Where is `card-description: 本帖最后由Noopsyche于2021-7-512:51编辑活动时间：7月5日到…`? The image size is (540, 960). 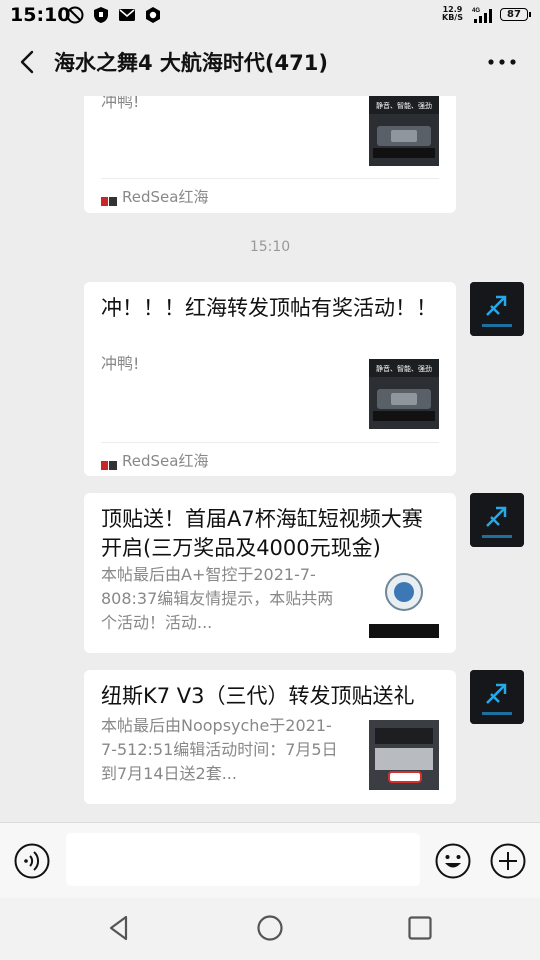 card-description: 本帖最后由Noopsyche于2021-7-512:51编辑活动时间：7月5日到… is located at coordinates (219, 749).